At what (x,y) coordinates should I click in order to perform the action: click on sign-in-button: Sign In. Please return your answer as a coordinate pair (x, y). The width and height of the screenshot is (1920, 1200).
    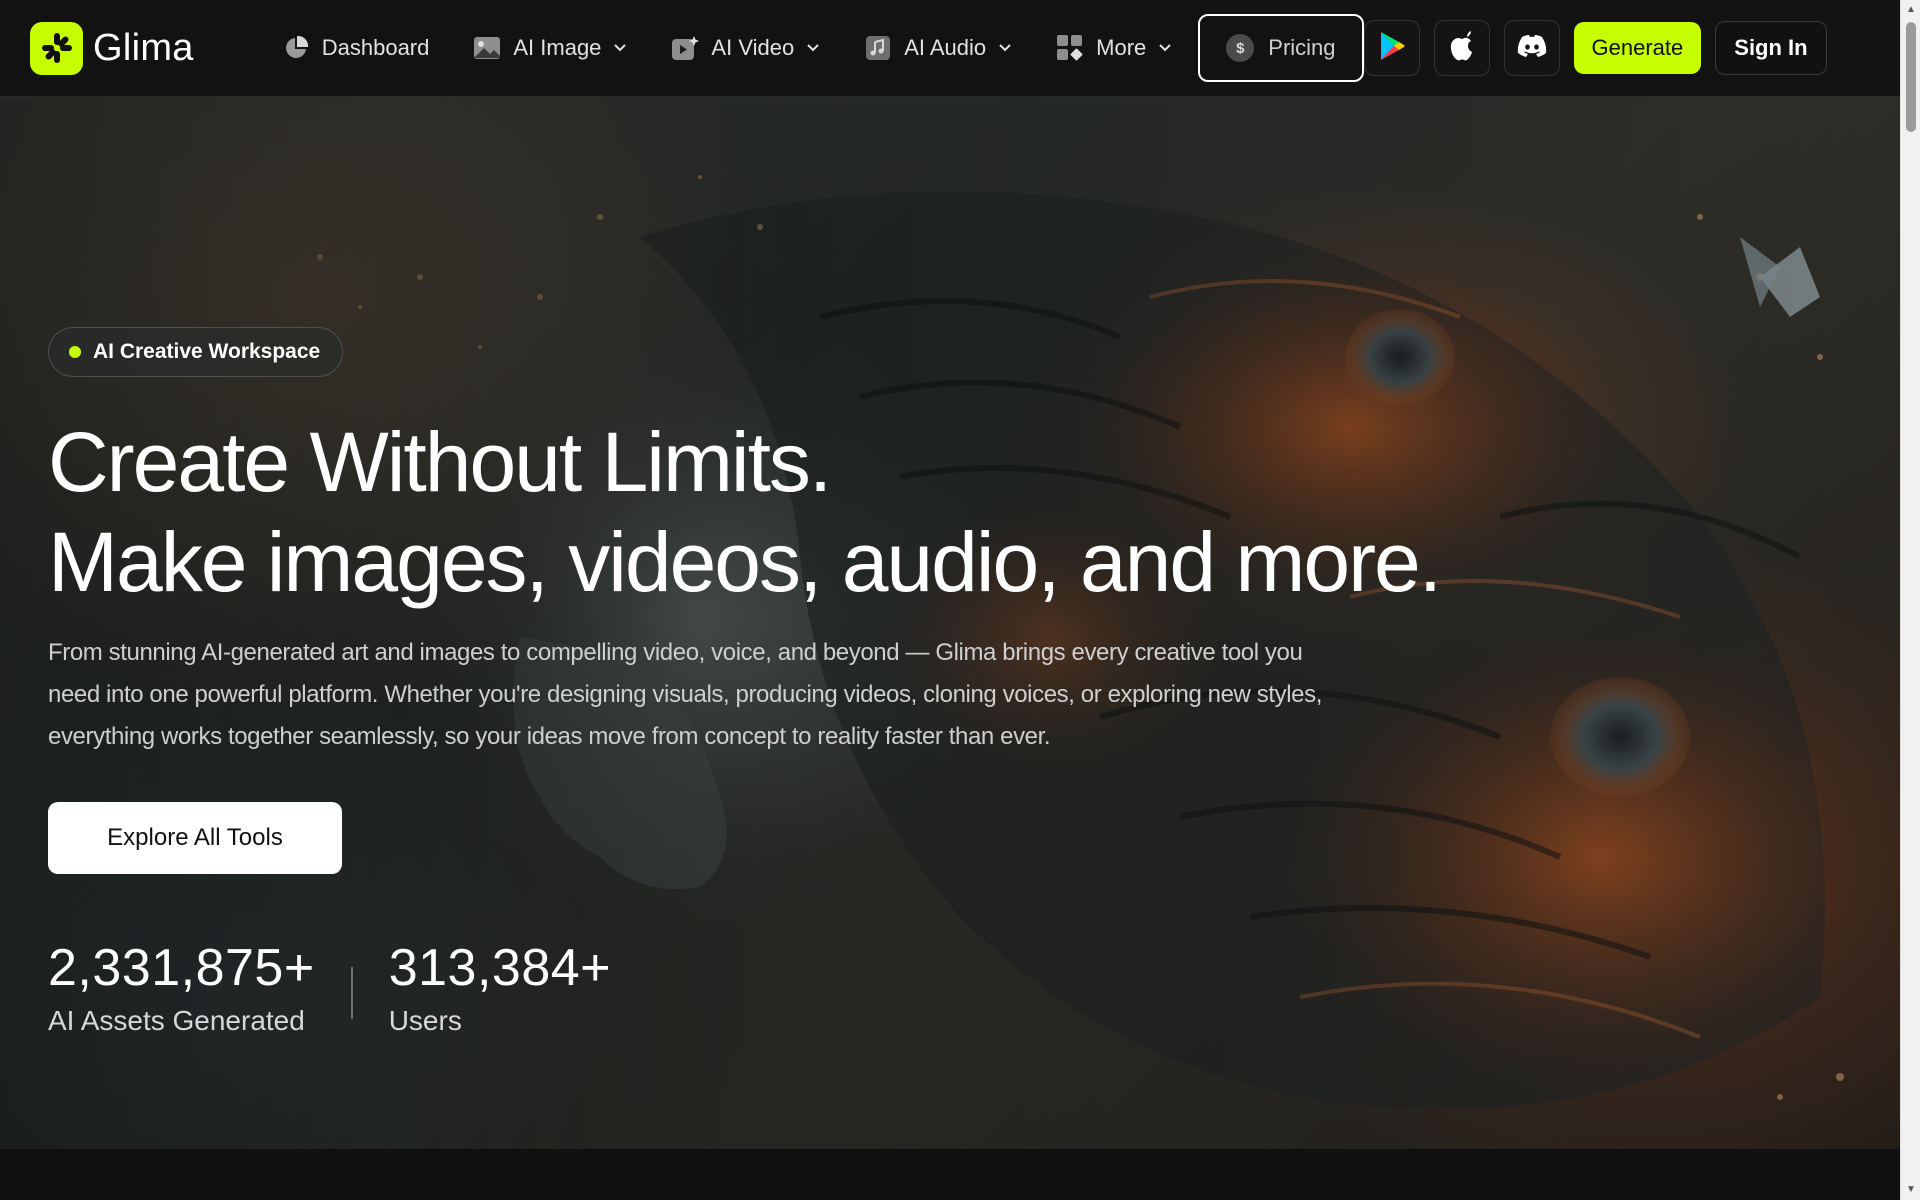
    Looking at the image, I should click on (1771, 48).